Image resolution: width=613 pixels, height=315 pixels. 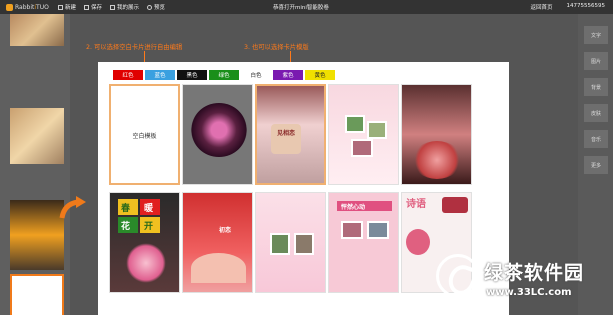 What do you see at coordinates (541, 7) in the screenshot?
I see `back-home-link: 返回首页` at bounding box center [541, 7].